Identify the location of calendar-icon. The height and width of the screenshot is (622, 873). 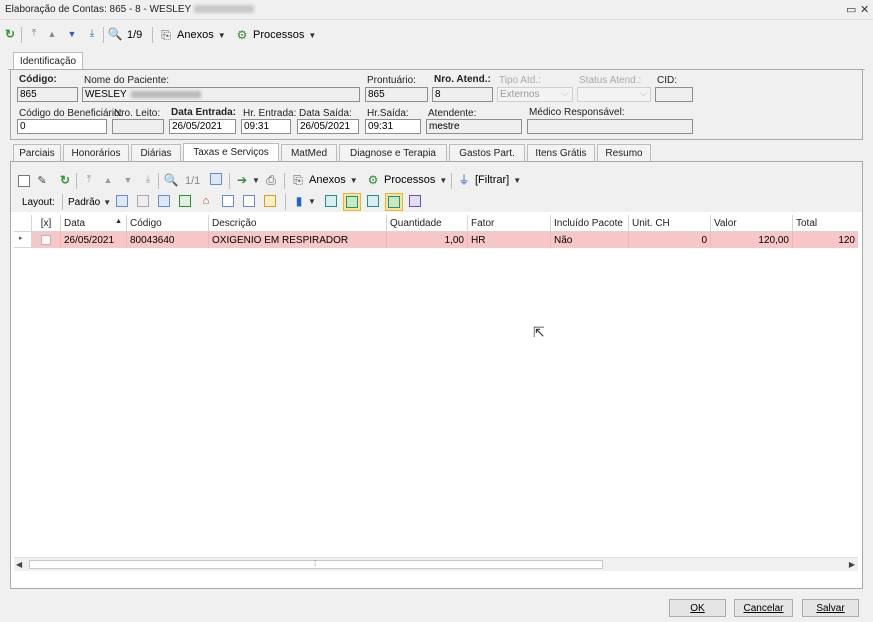
(216, 179).